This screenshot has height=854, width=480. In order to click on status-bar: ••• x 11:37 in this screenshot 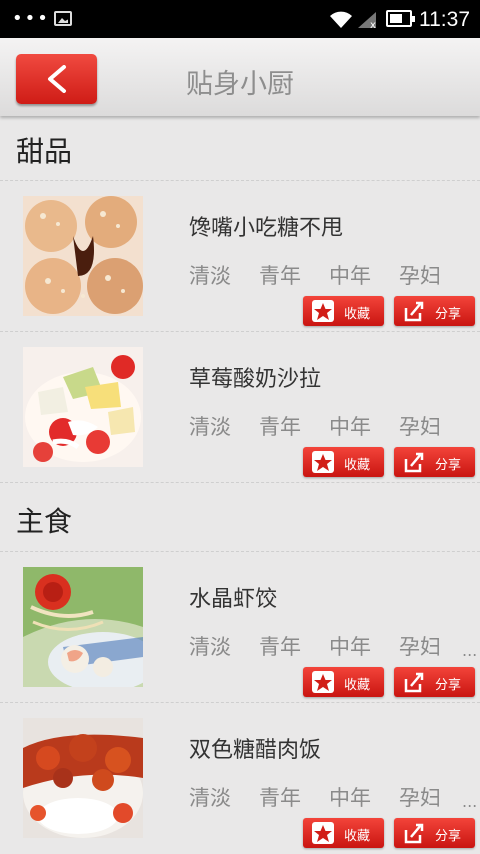, I will do `click(240, 19)`.